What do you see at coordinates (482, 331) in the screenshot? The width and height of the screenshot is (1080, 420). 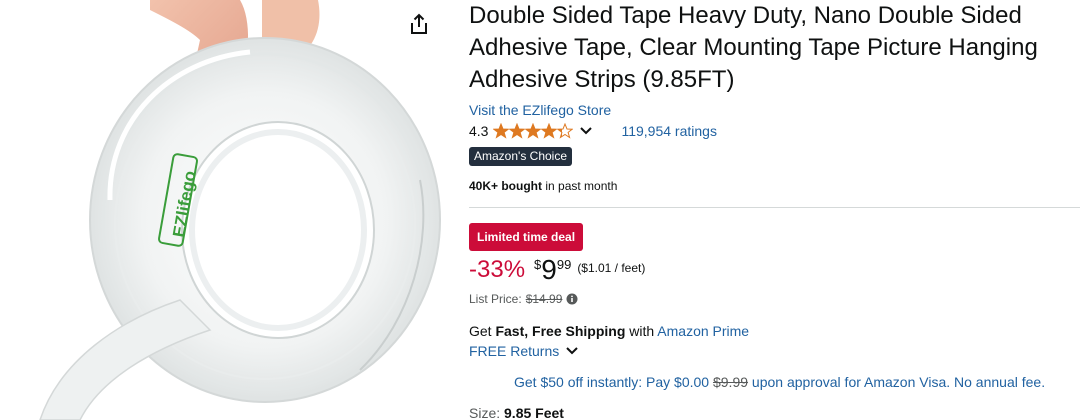 I see `shipping-prefix: Get` at bounding box center [482, 331].